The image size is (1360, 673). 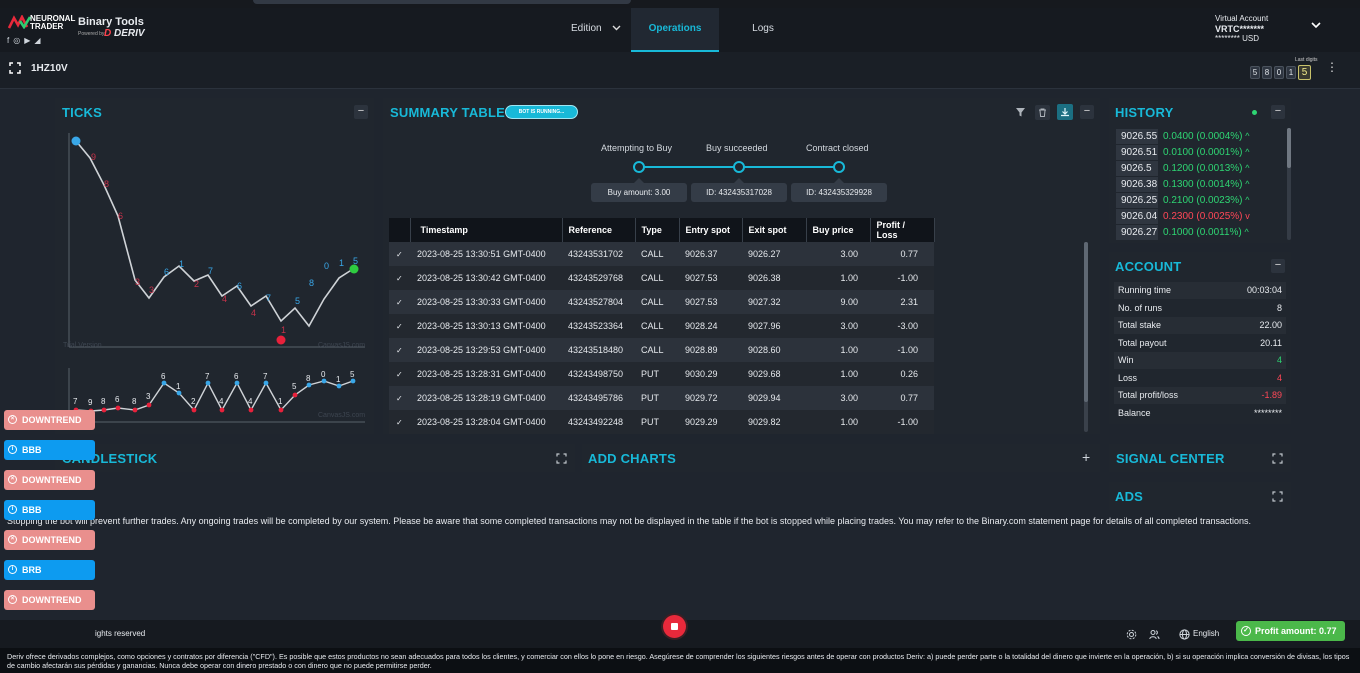 What do you see at coordinates (75, 401) in the screenshot?
I see `mini-digit-label: 7` at bounding box center [75, 401].